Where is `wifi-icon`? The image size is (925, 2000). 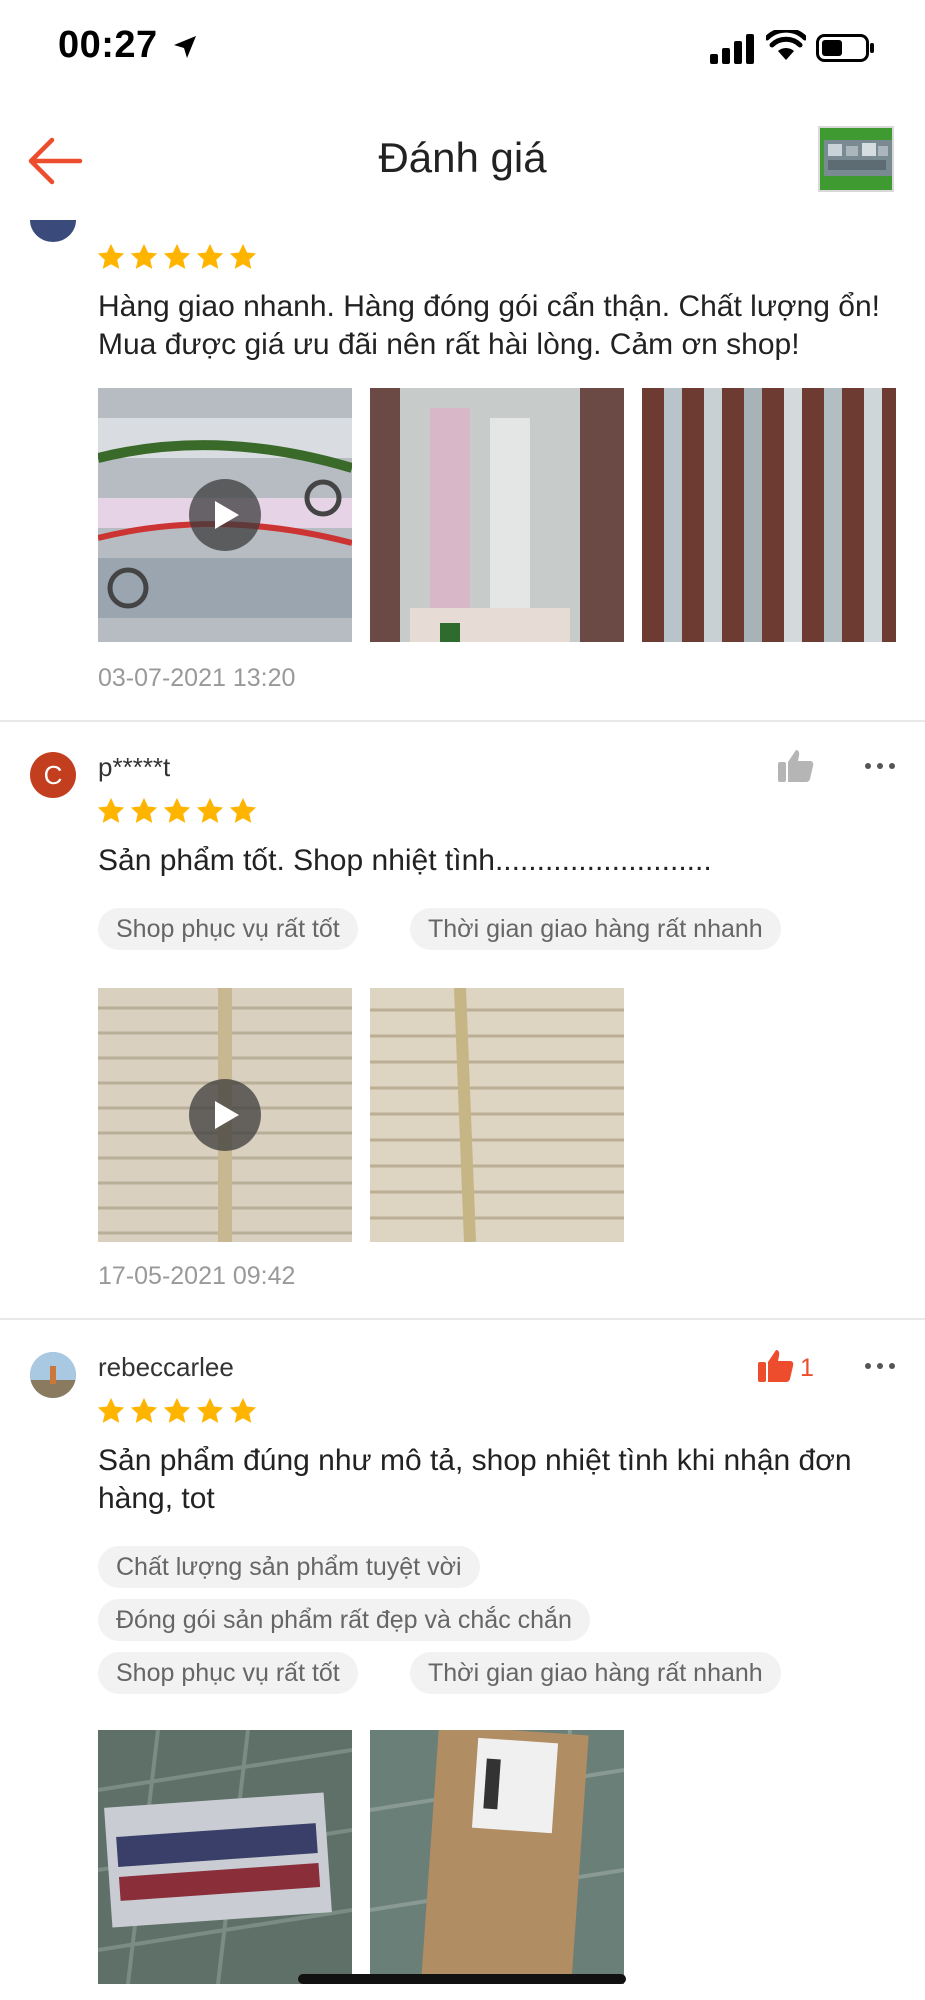 wifi-icon is located at coordinates (786, 45).